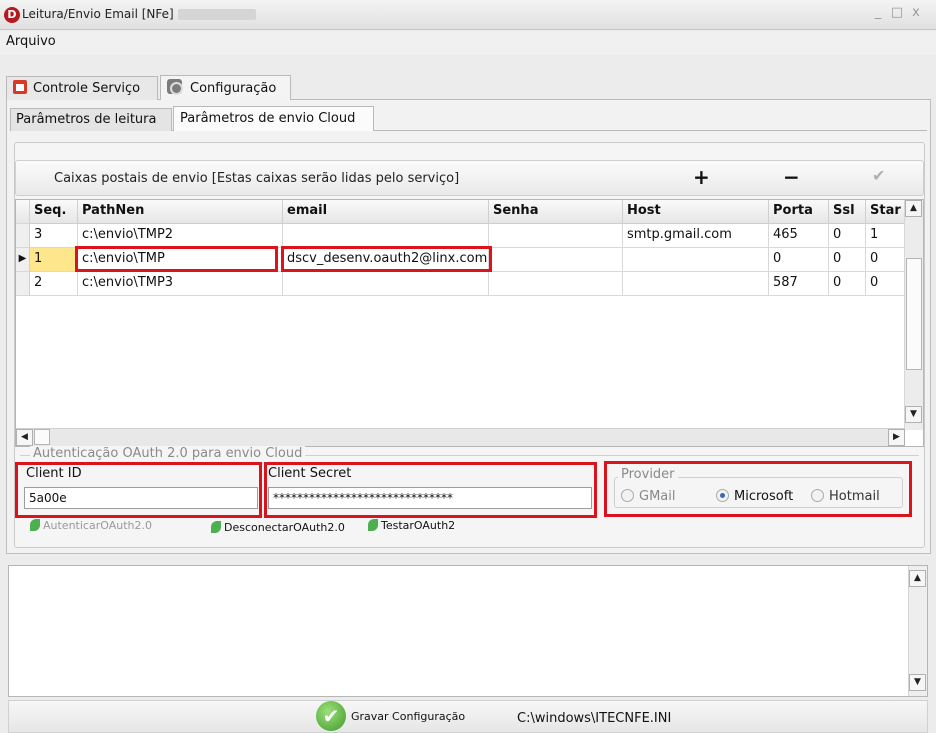 This screenshot has width=936, height=733. I want to click on button-label: AutenticarOAuth2.0, so click(97, 525).